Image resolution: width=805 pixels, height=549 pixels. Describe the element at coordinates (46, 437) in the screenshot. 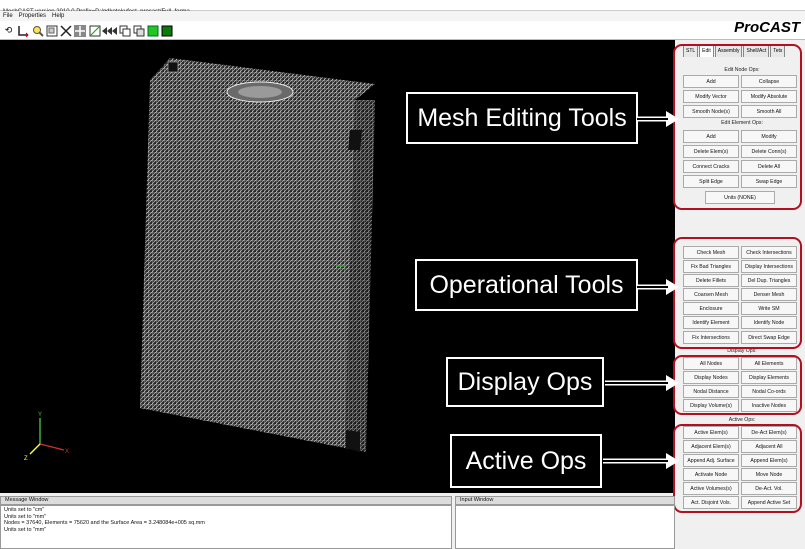

I see `axis-triad: Y X Z` at that location.